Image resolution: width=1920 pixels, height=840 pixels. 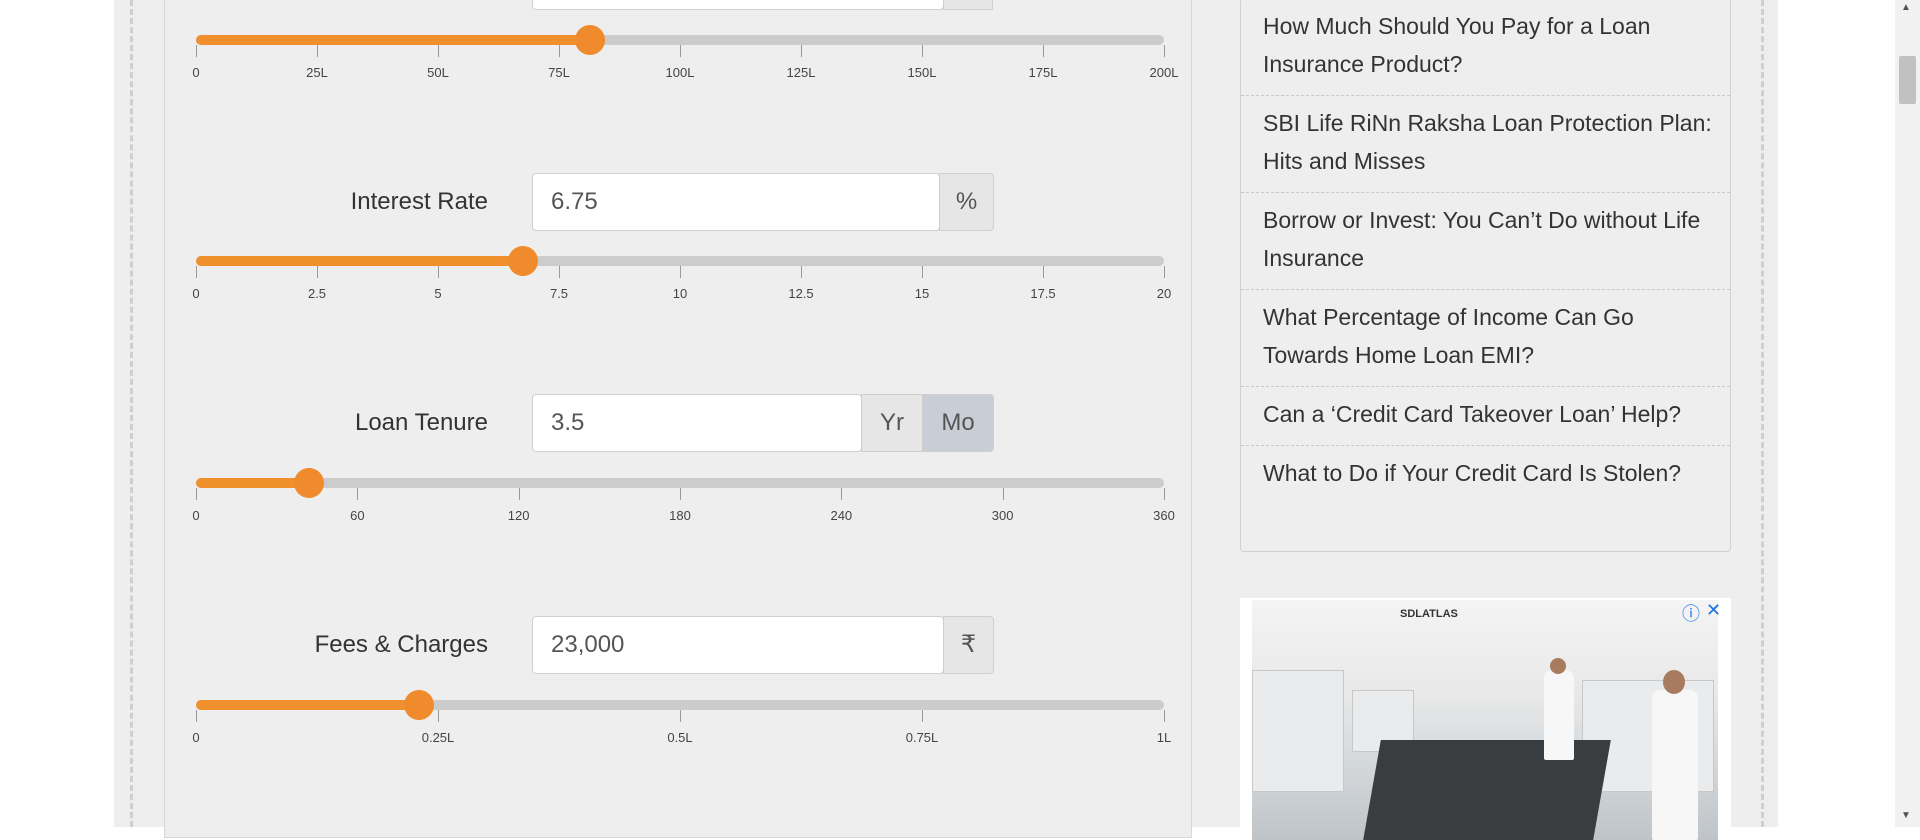 I want to click on slider-tick-label: 5, so click(x=438, y=293).